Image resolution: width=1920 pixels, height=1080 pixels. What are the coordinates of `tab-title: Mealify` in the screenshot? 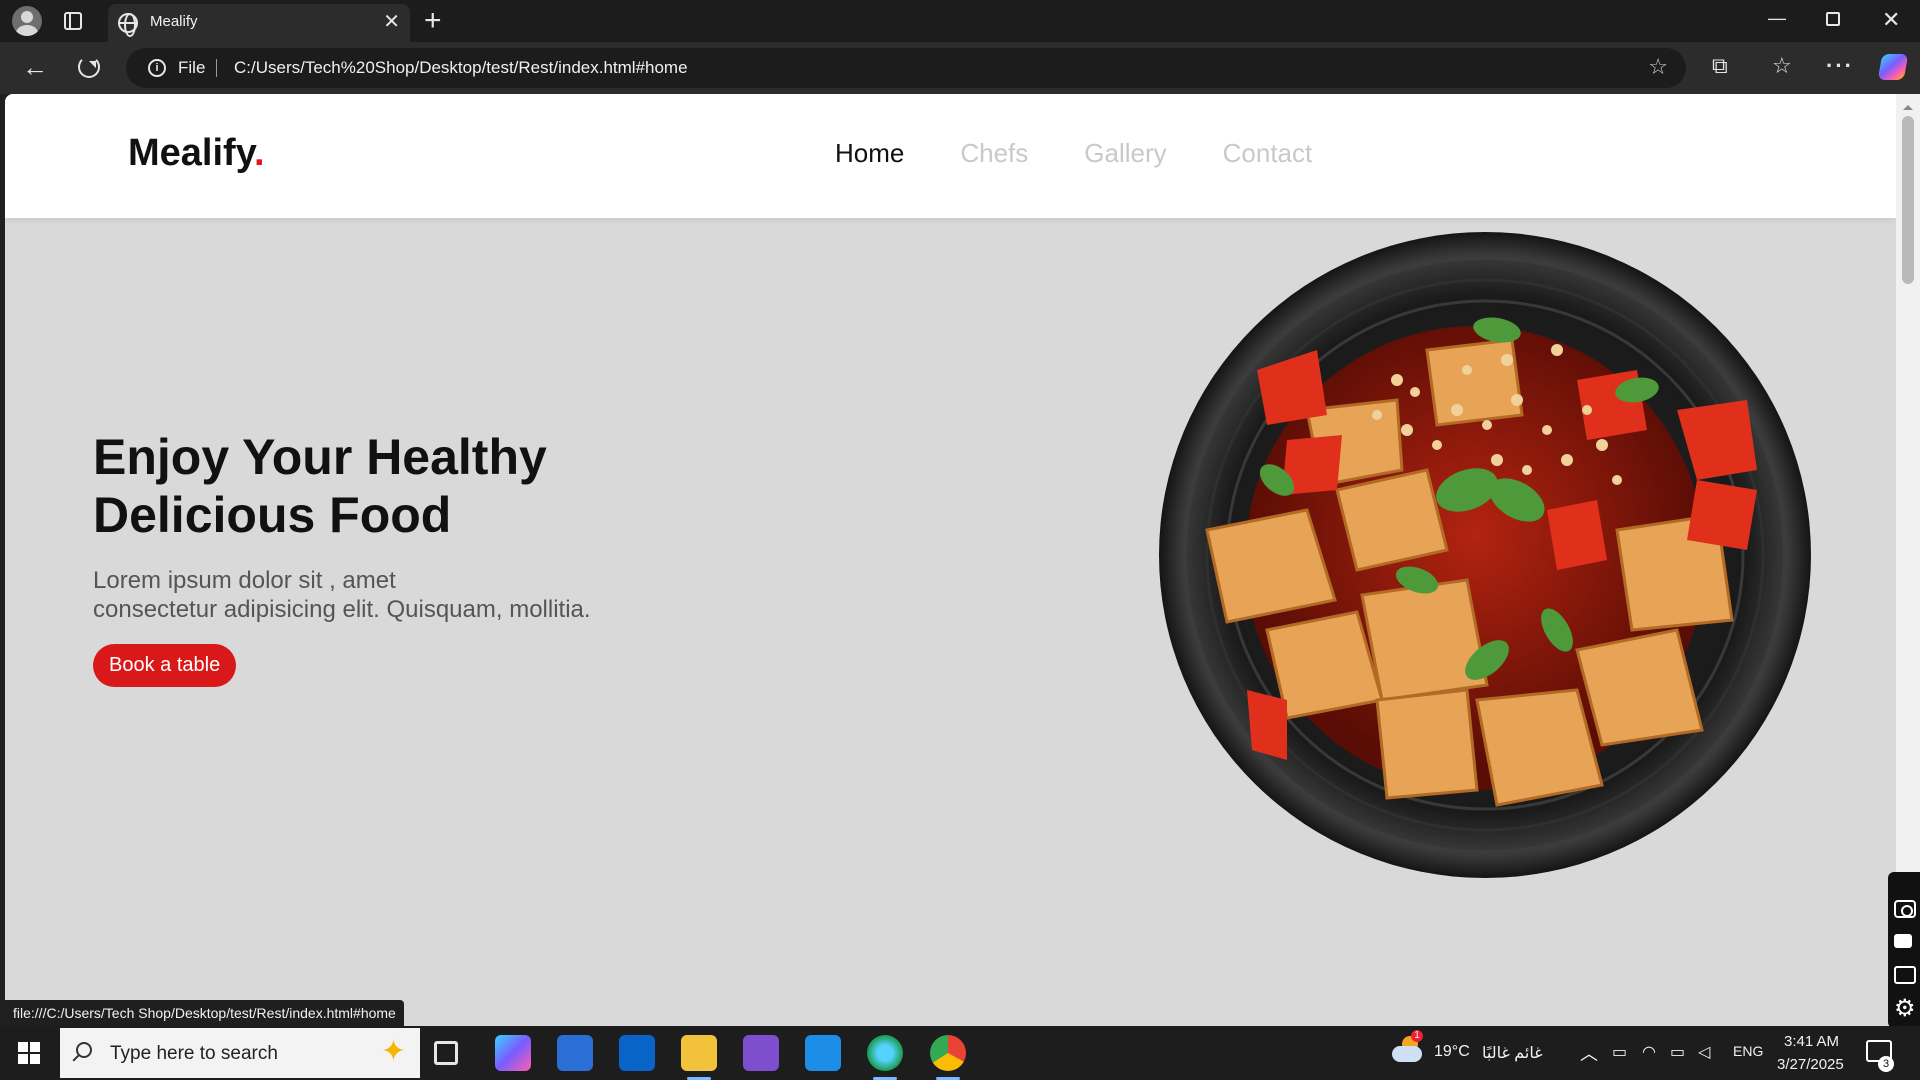 It's located at (174, 21).